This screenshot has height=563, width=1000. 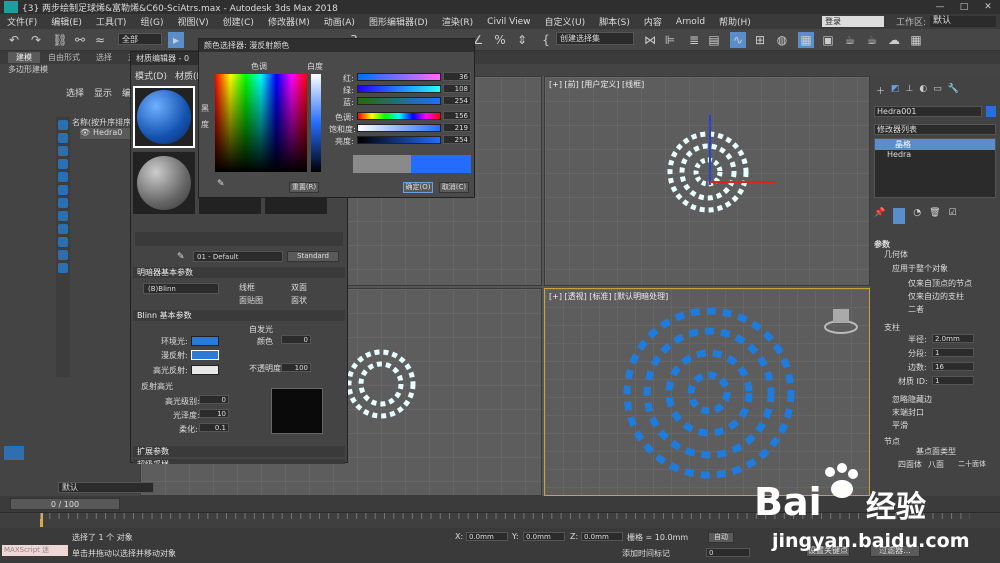 What do you see at coordinates (935, 129) in the screenshot?
I see `modifier-list-dropdown: 修改器列表` at bounding box center [935, 129].